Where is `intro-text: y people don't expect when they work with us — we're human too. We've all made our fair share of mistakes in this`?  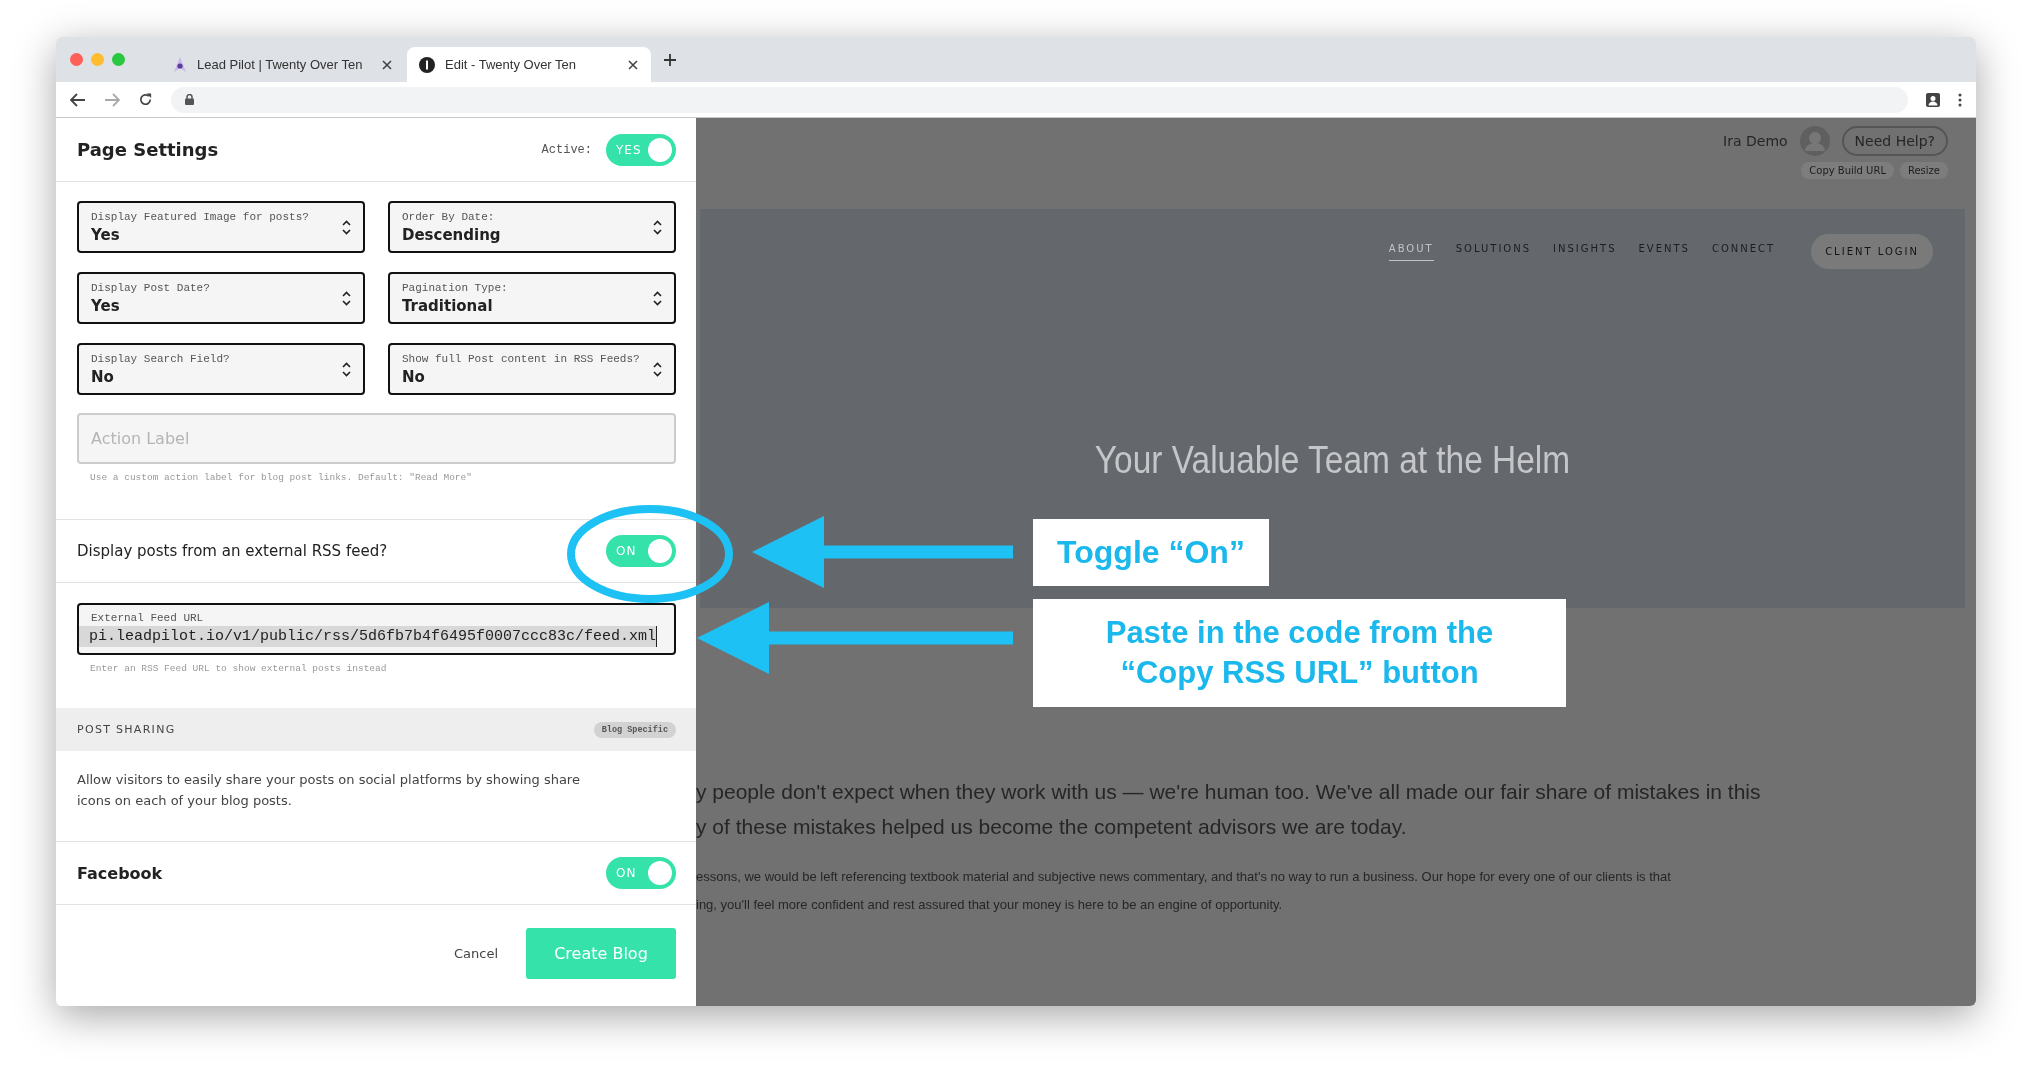
intro-text: y people don't expect when they work with us — we're human too. We've all made our fair share of mistakes in this is located at coordinates (1229, 792).